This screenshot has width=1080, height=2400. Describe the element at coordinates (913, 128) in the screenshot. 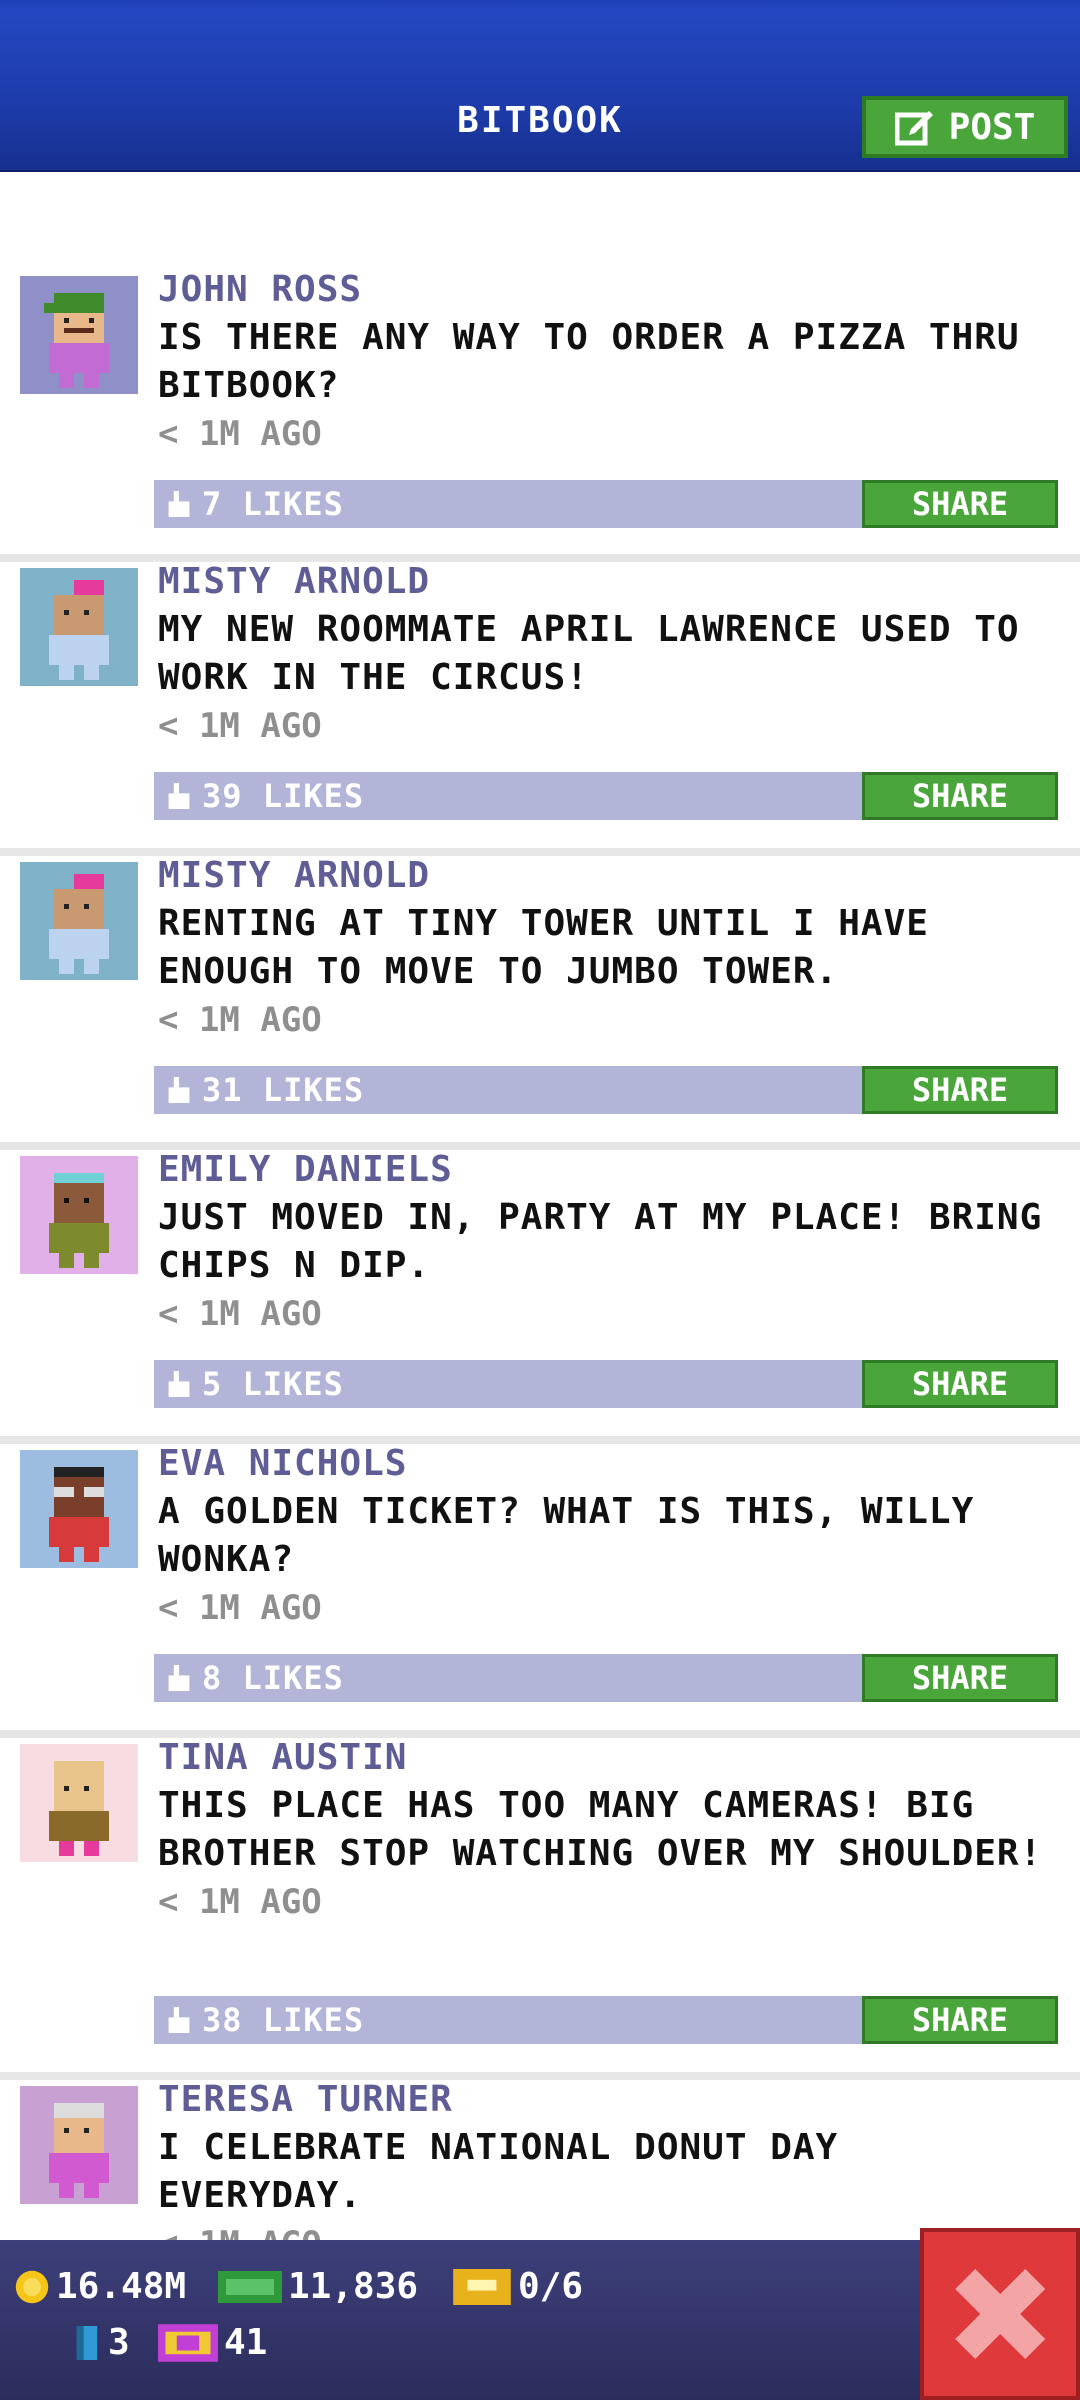

I see `edit-icon` at that location.